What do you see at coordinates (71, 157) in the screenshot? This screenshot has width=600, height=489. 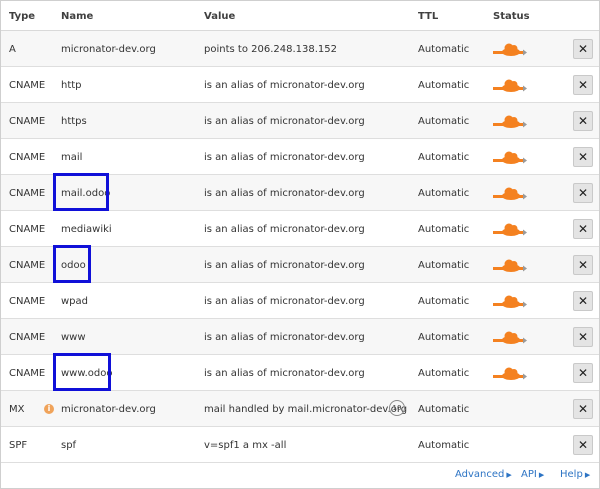 I see `record-name: mail` at bounding box center [71, 157].